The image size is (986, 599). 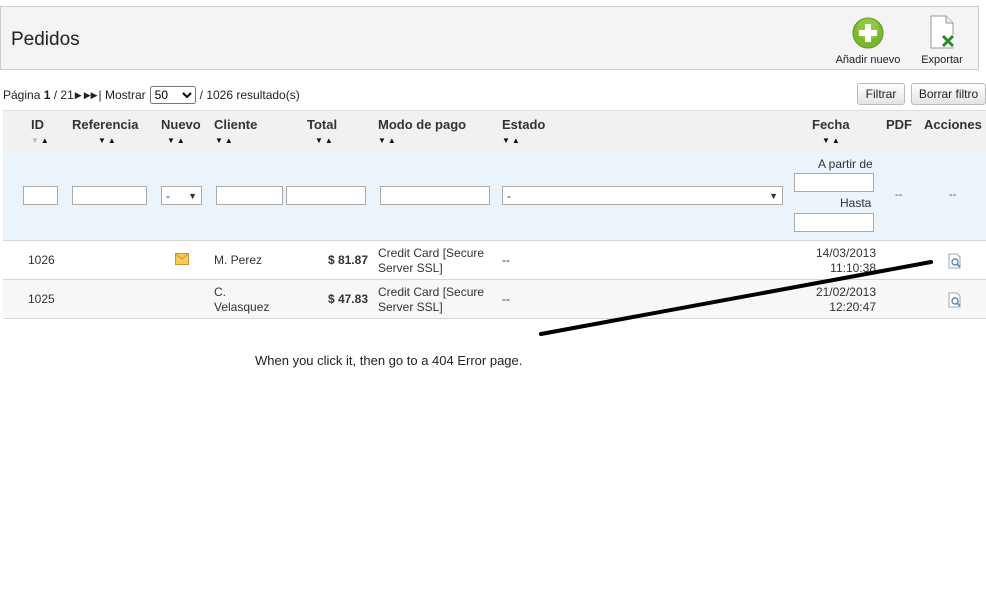 I want to click on filter-total-input, so click(x=326, y=195).